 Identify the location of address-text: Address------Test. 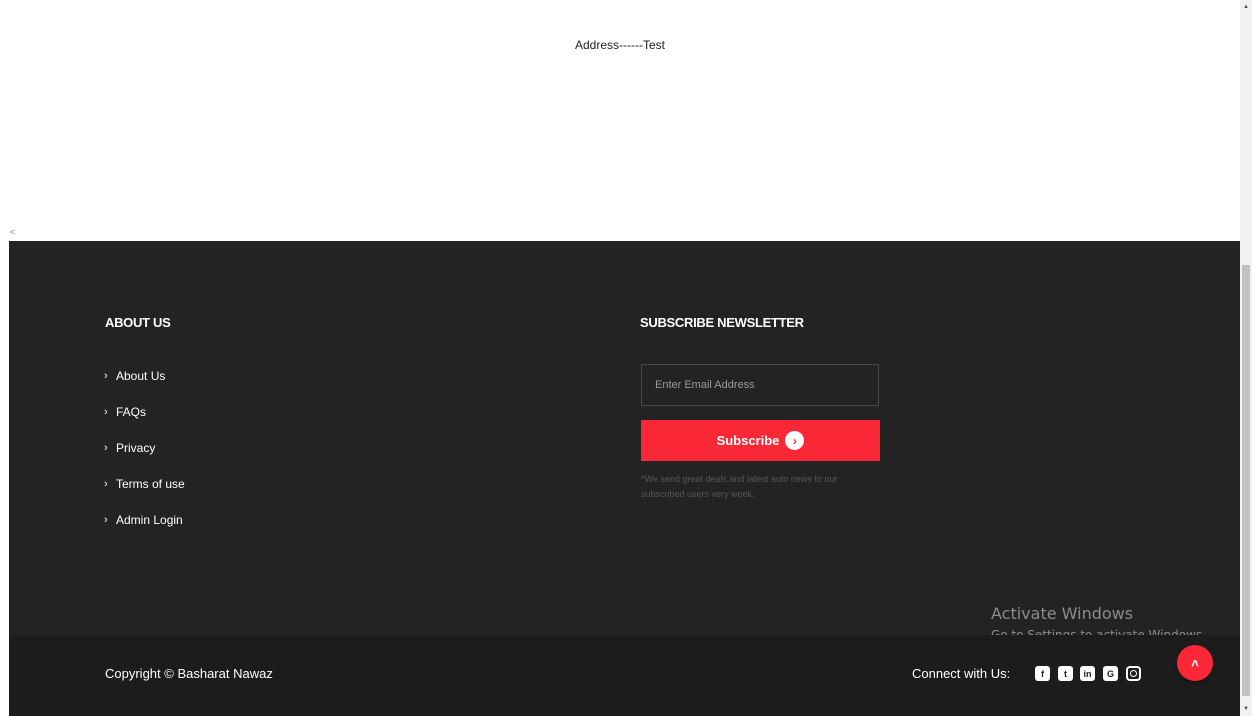
(619, 45).